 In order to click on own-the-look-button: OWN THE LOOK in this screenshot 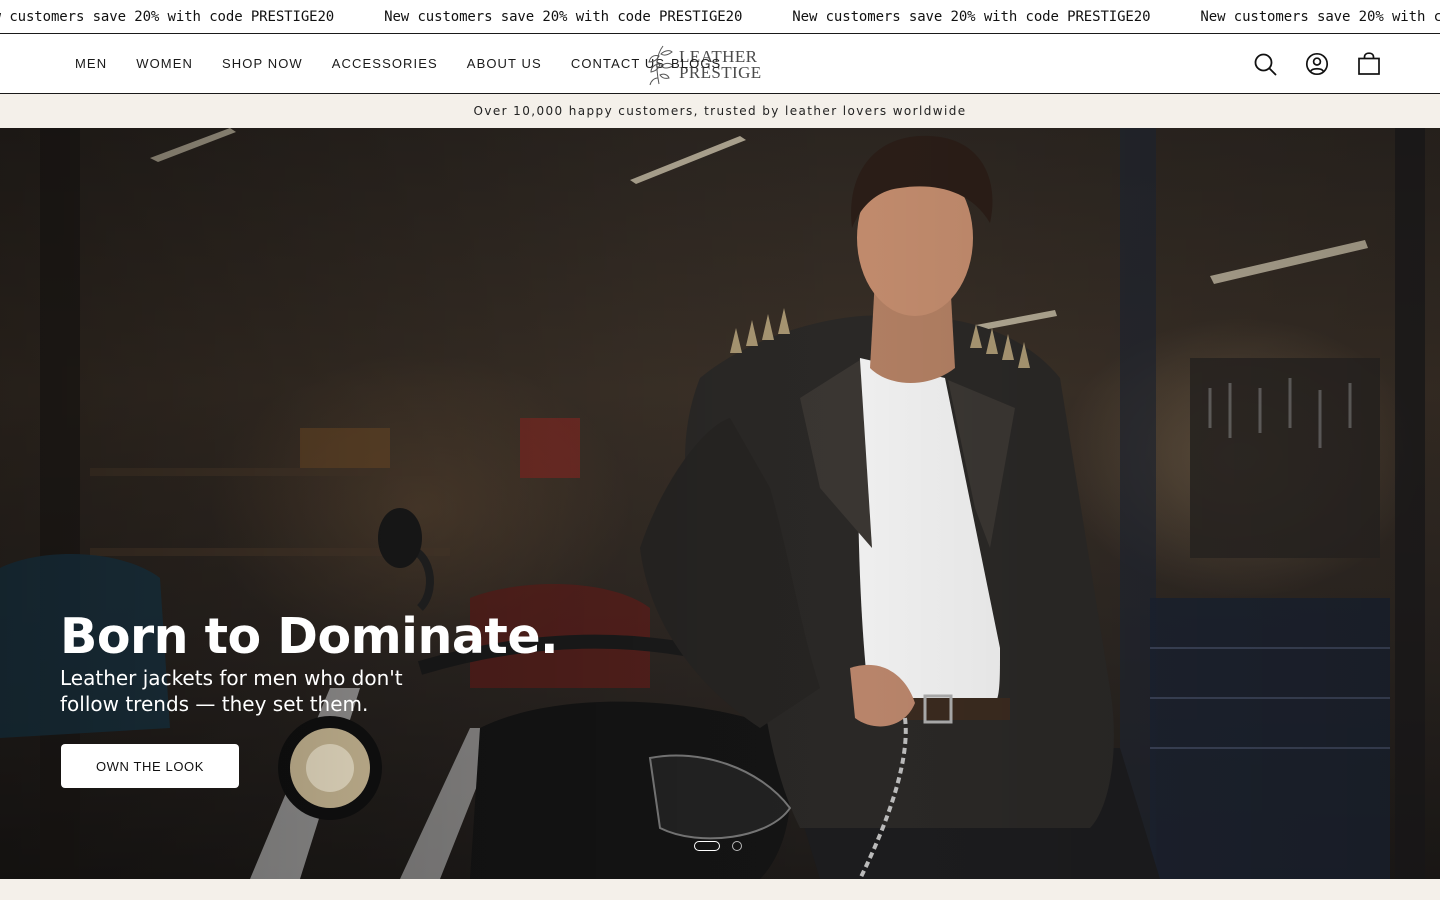, I will do `click(150, 766)`.